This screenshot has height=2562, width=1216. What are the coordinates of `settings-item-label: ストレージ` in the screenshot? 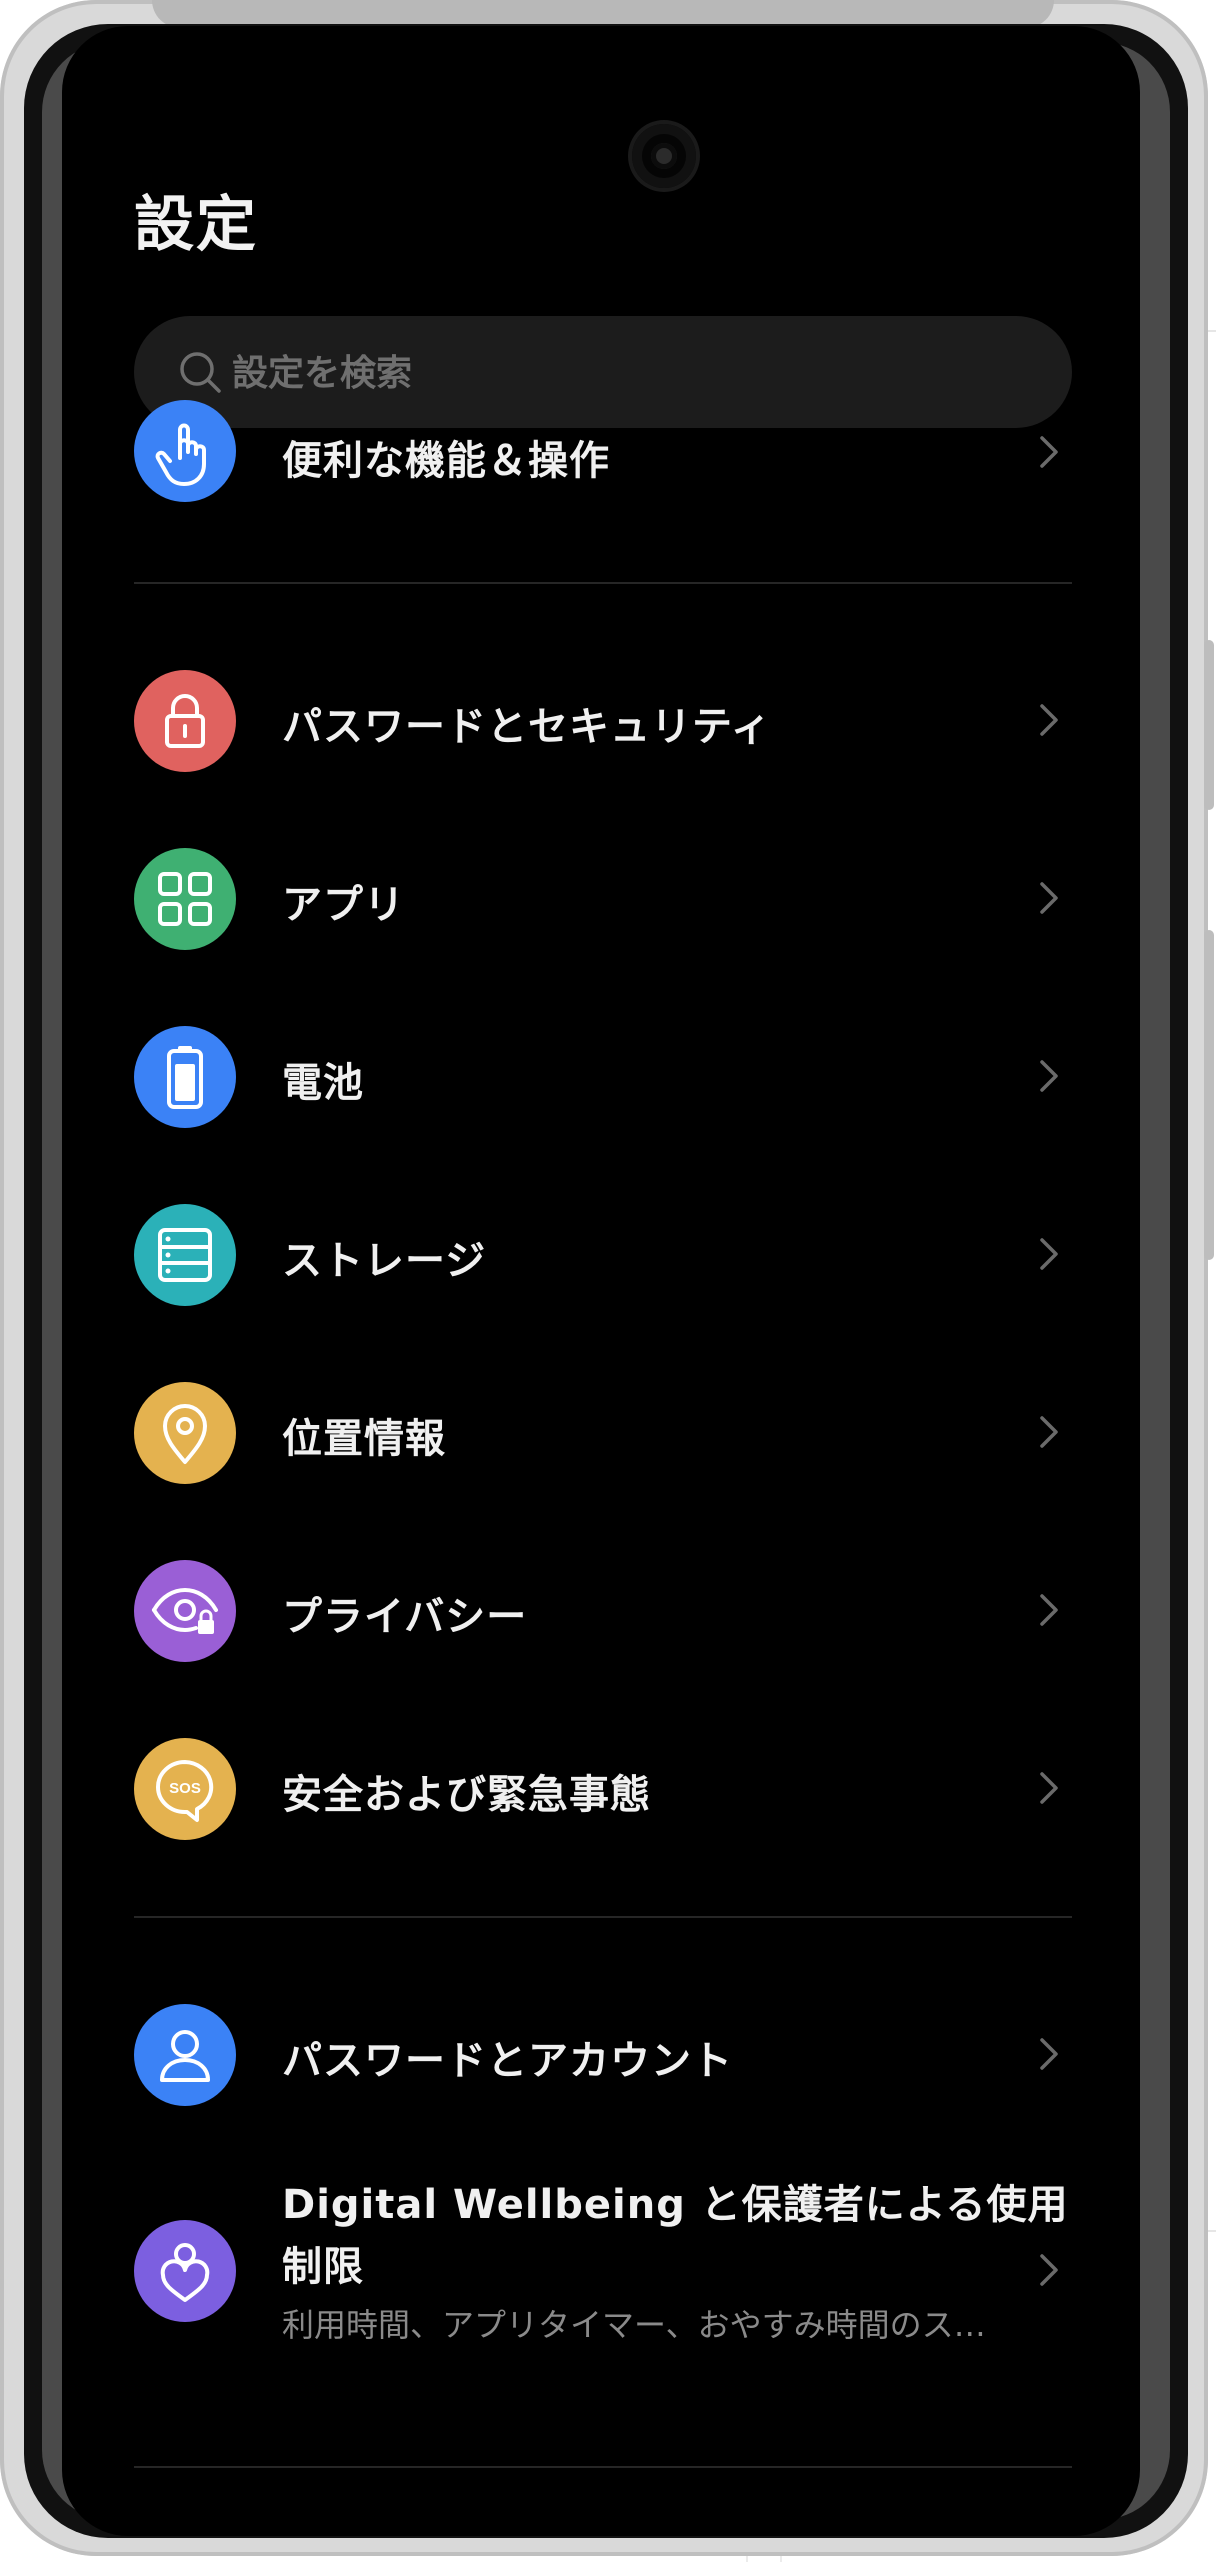 It's located at (384, 1261).